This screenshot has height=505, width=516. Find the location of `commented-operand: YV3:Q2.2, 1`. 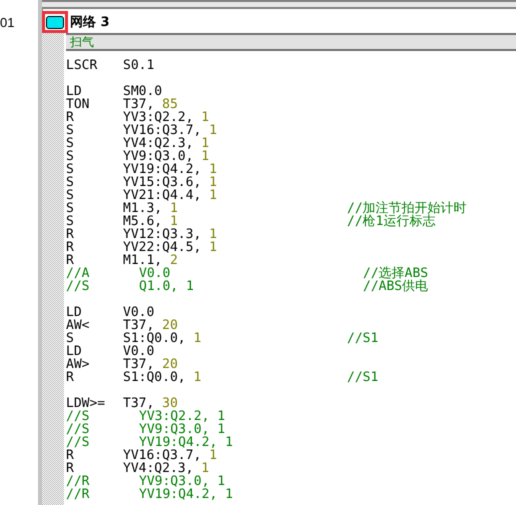

commented-operand: YV3:Q2.2, 1 is located at coordinates (182, 416).